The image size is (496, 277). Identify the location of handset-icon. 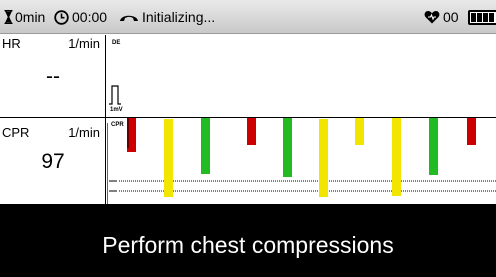
(129, 18).